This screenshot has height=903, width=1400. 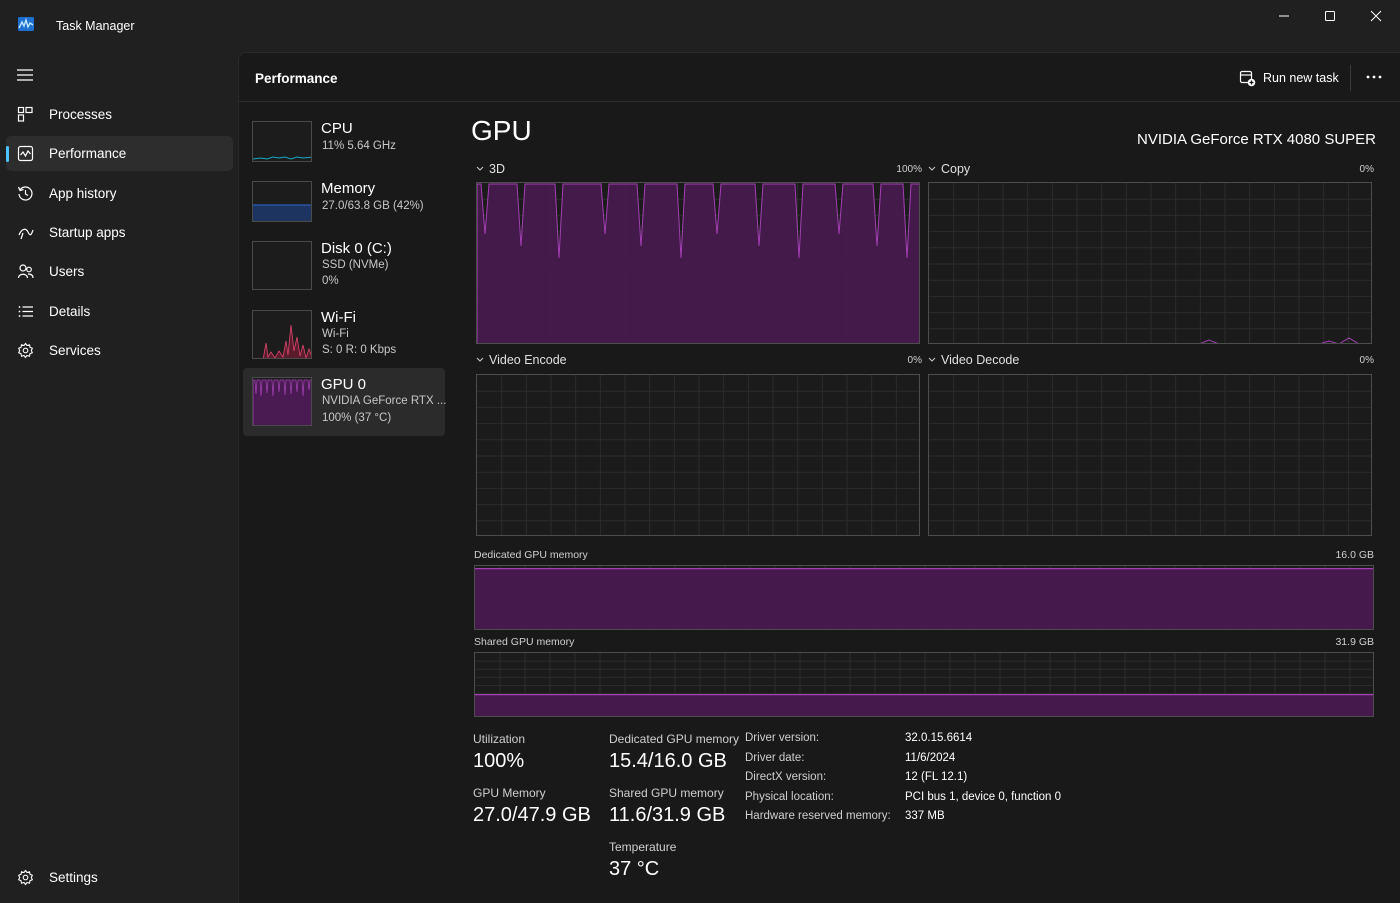 I want to click on more-options-icon, so click(x=1374, y=77).